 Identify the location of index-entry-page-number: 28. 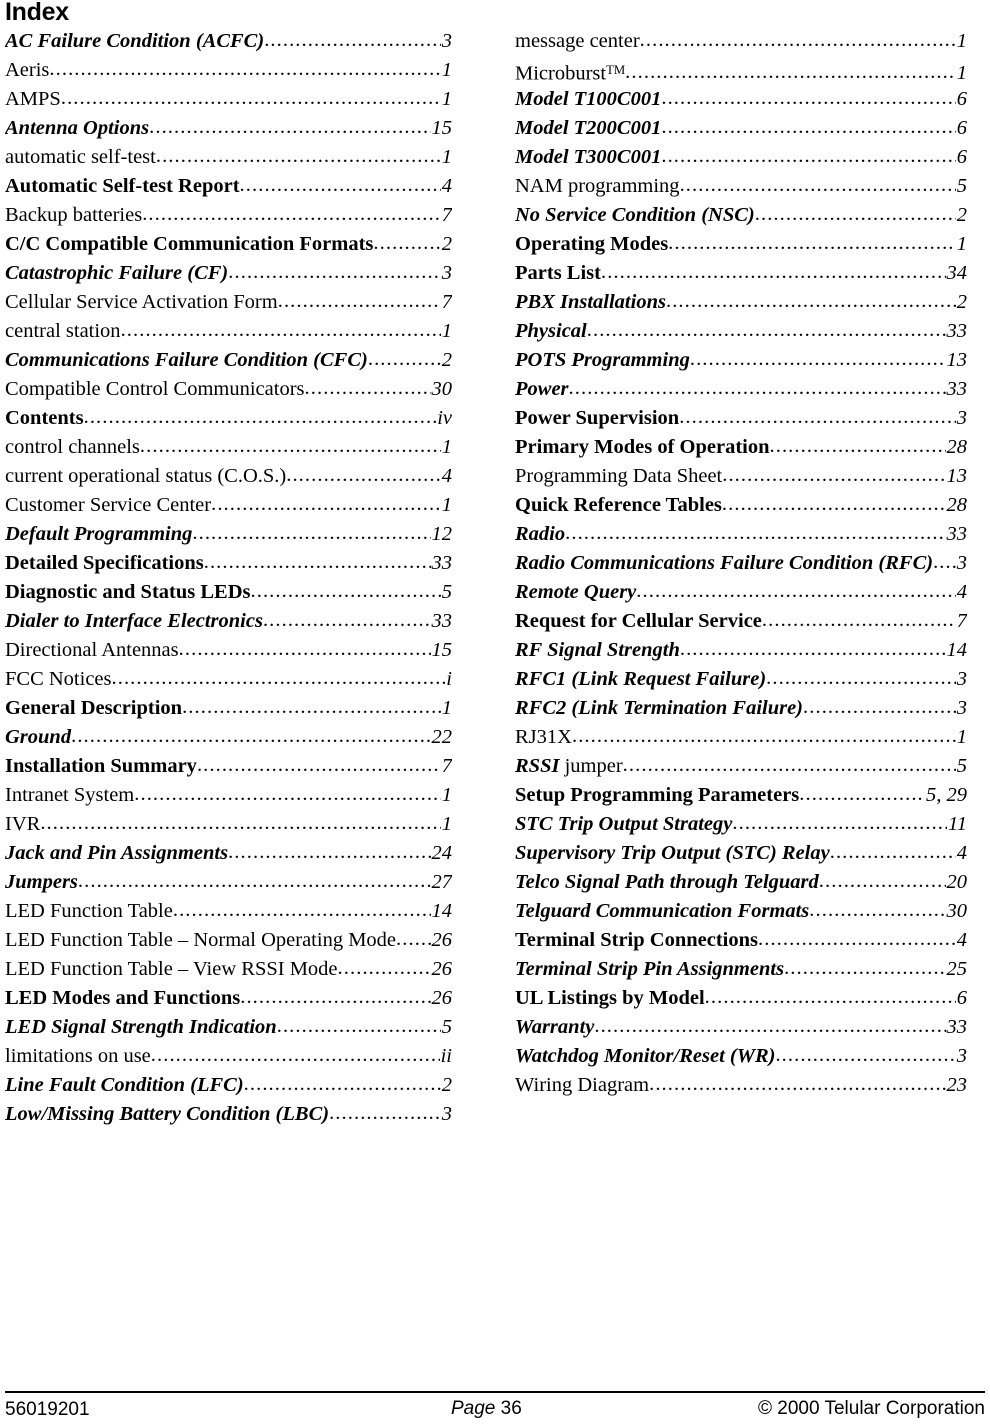
(957, 447).